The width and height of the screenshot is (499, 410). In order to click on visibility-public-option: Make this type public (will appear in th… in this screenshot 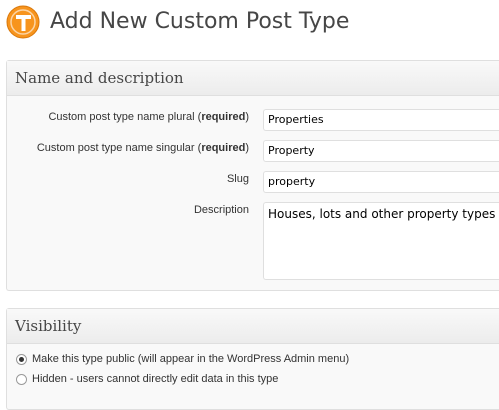, I will do `click(182, 359)`.